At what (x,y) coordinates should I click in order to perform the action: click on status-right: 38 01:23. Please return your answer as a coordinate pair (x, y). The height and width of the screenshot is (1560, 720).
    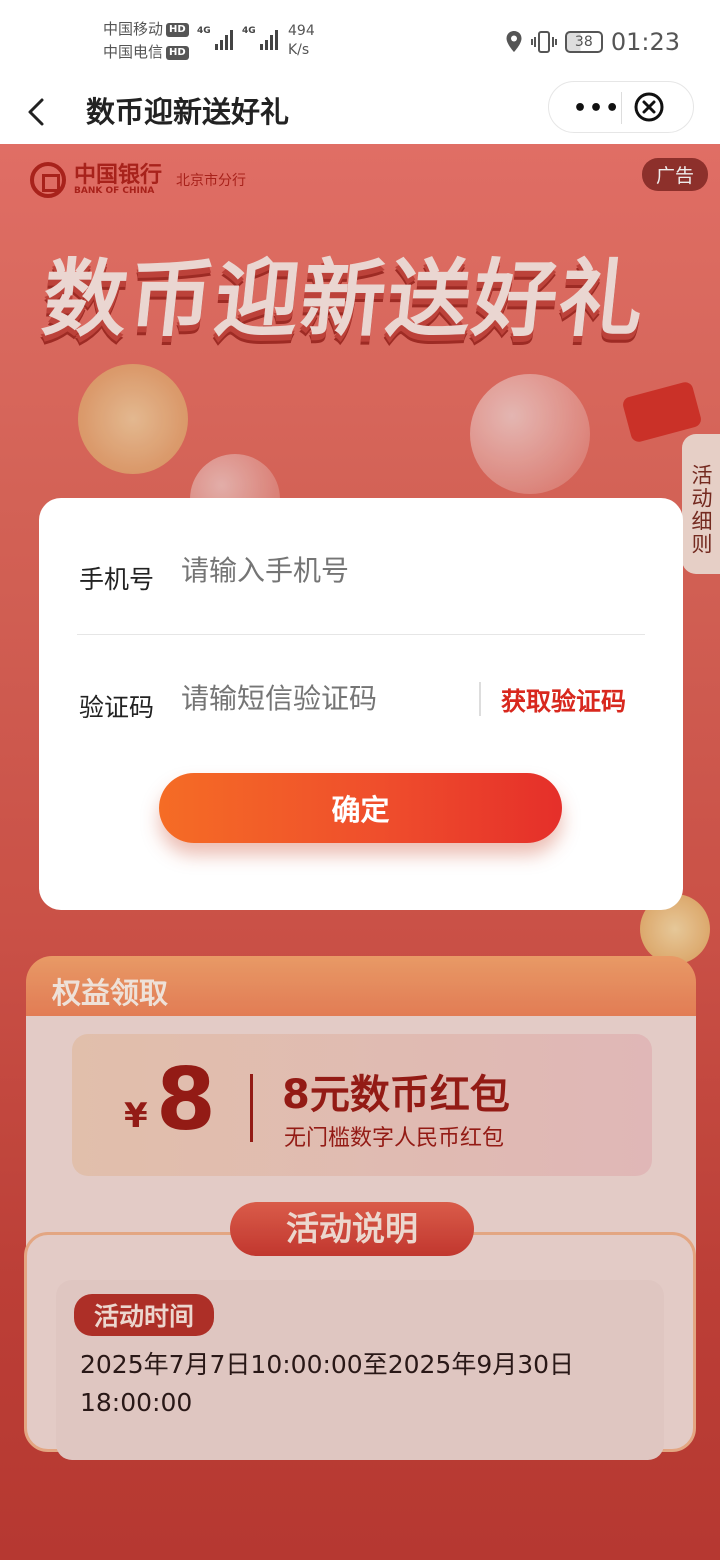
    Looking at the image, I should click on (592, 42).